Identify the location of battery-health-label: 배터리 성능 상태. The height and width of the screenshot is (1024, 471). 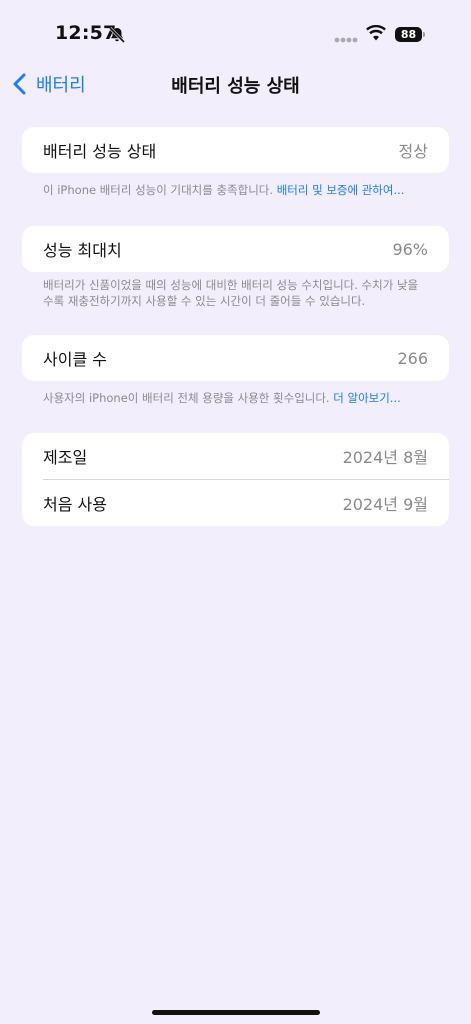
(100, 151).